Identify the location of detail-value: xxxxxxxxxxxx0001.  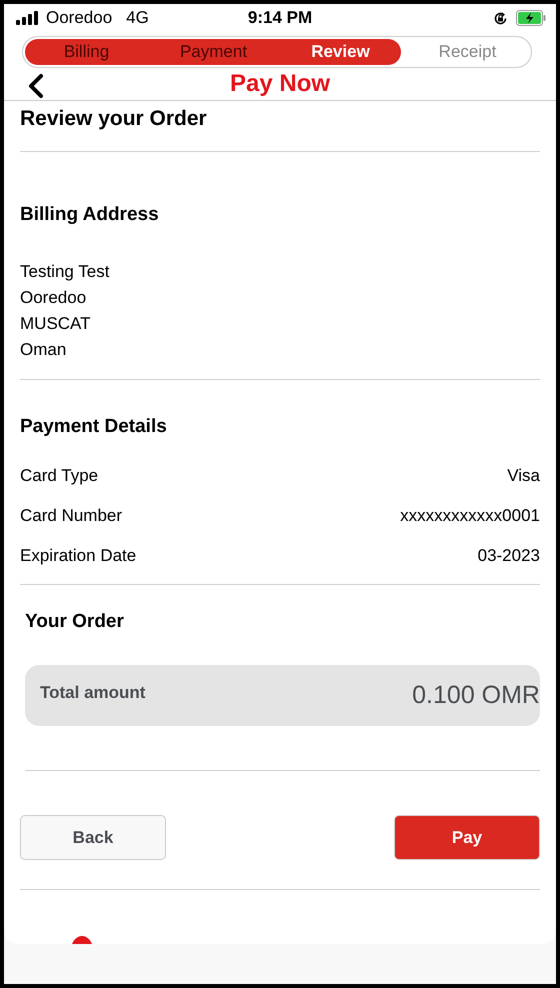
(470, 516).